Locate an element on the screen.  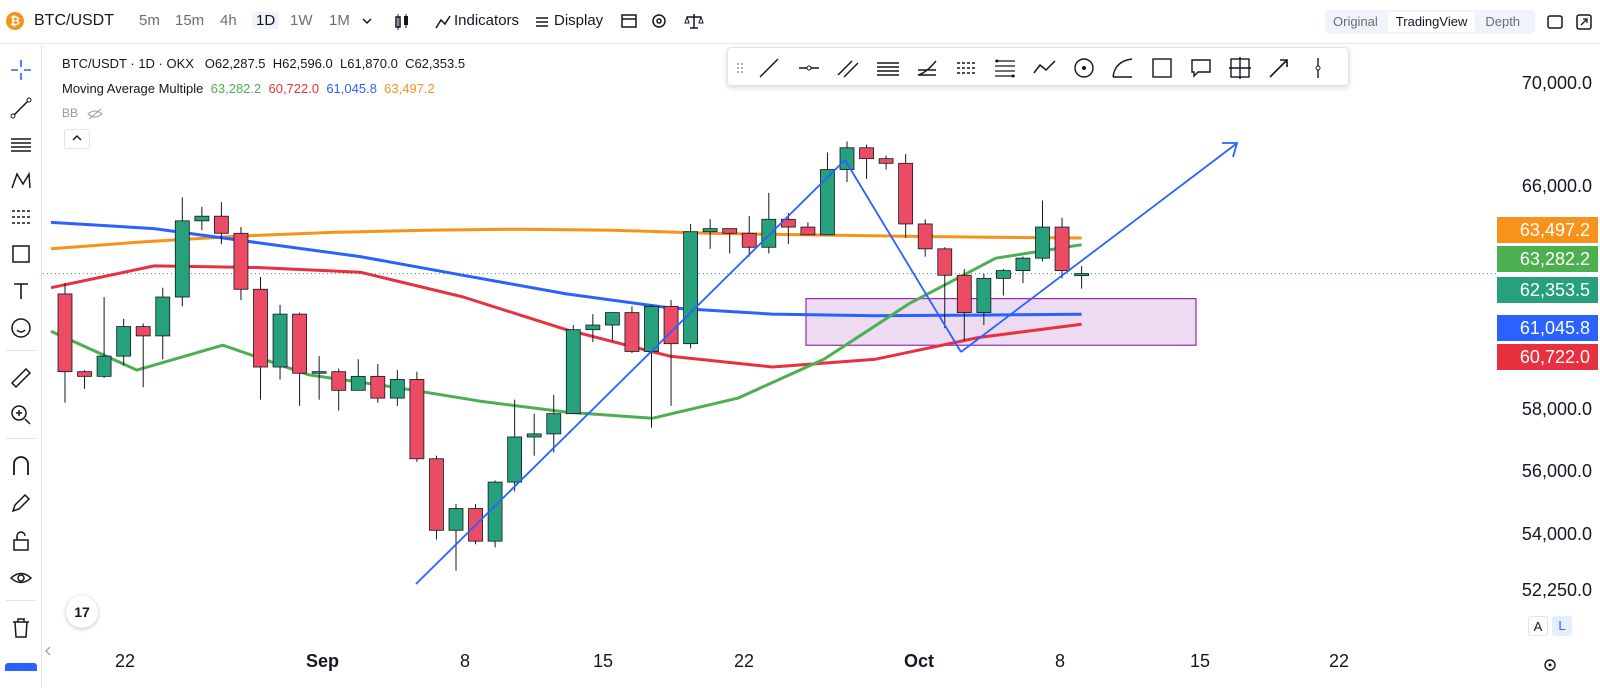
template-icon is located at coordinates (629, 21).